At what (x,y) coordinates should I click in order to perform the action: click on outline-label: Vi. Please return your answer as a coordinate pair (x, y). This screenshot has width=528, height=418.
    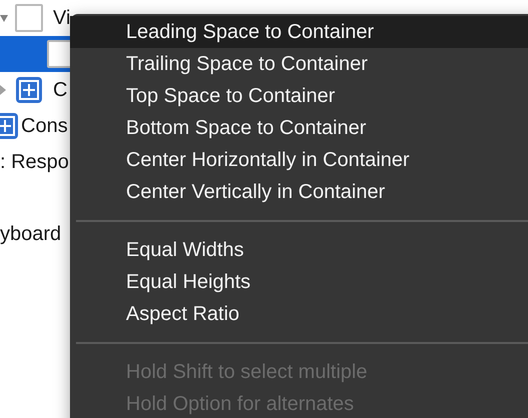
    Looking at the image, I should click on (61, 18).